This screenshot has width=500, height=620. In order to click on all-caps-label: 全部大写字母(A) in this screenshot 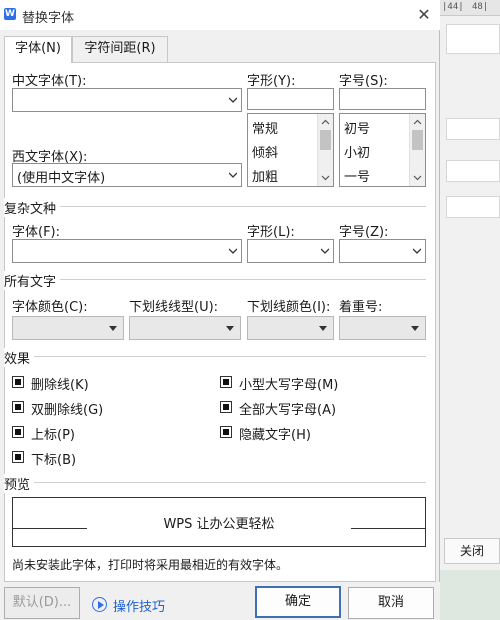, I will do `click(287, 408)`.